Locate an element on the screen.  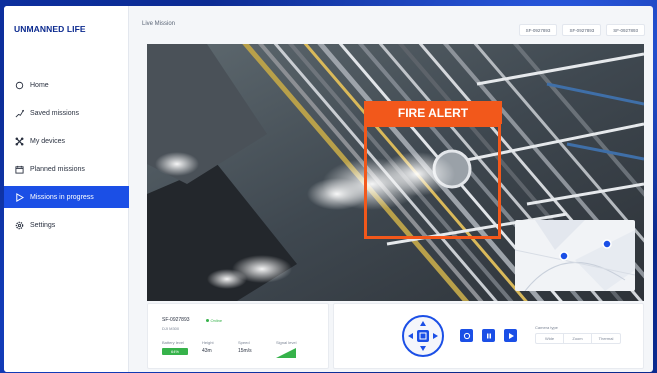
play-button is located at coordinates (510, 335).